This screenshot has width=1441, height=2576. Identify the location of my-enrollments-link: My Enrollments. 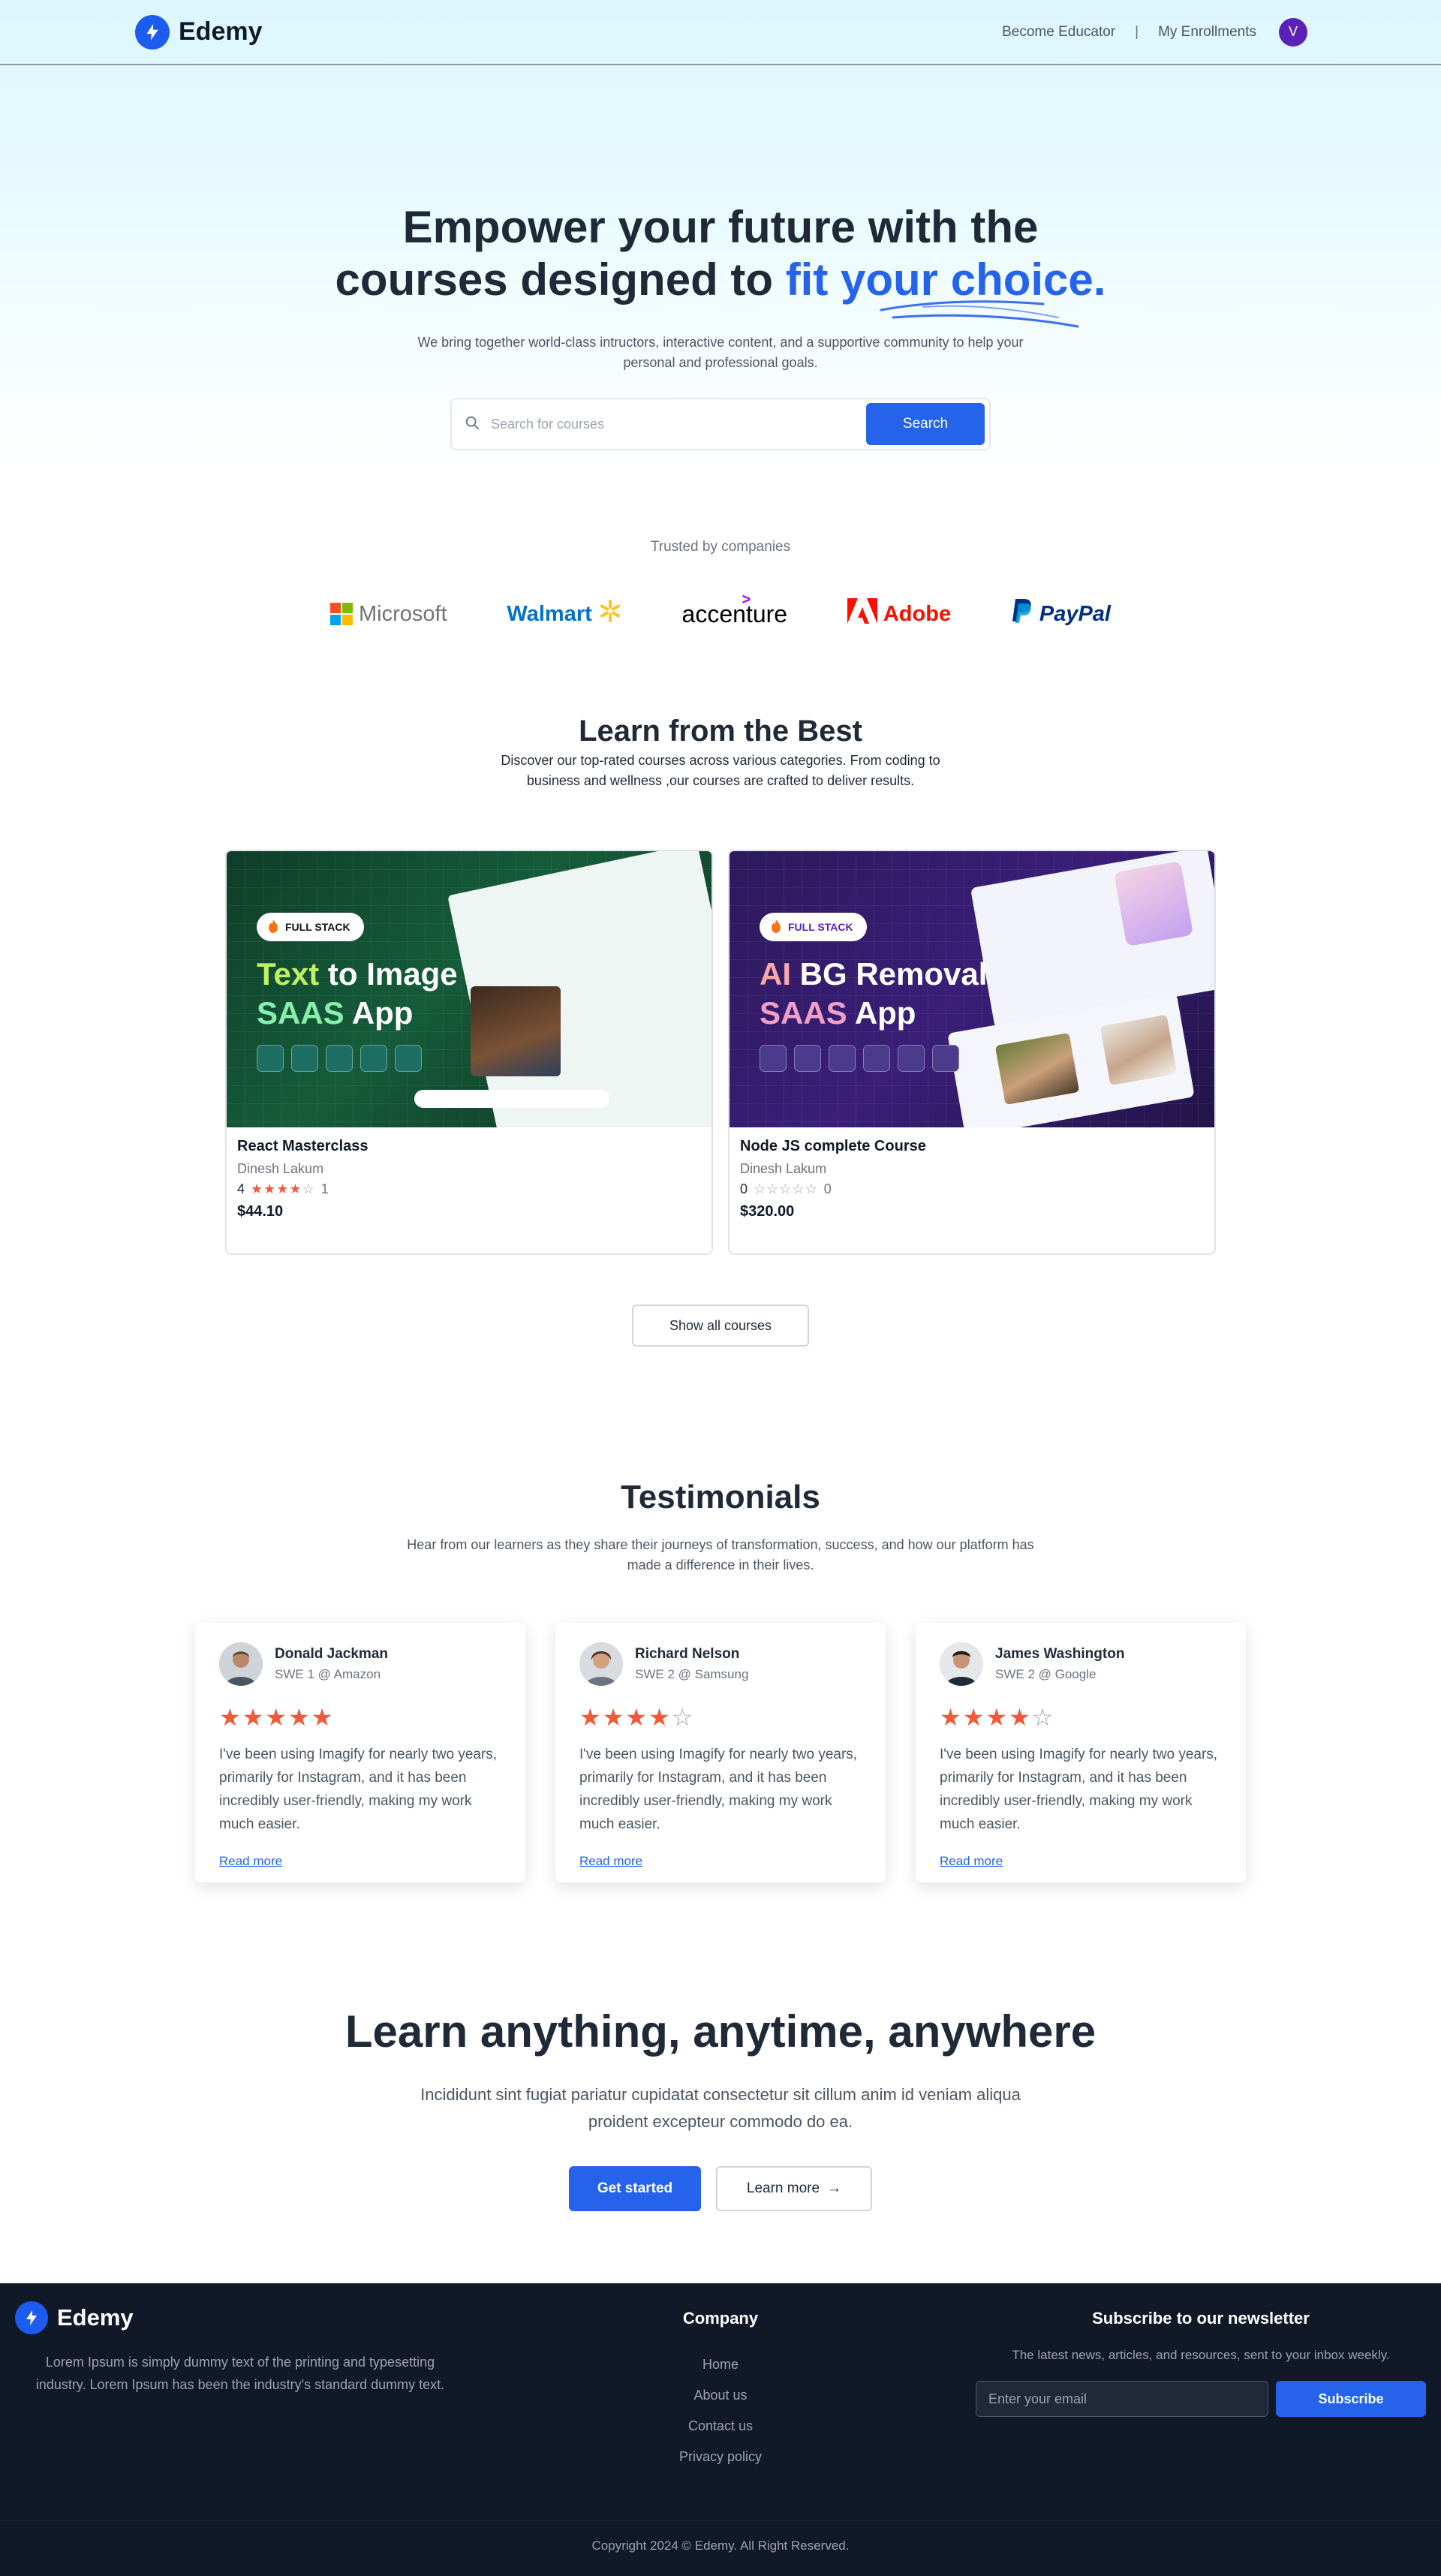
(1207, 32).